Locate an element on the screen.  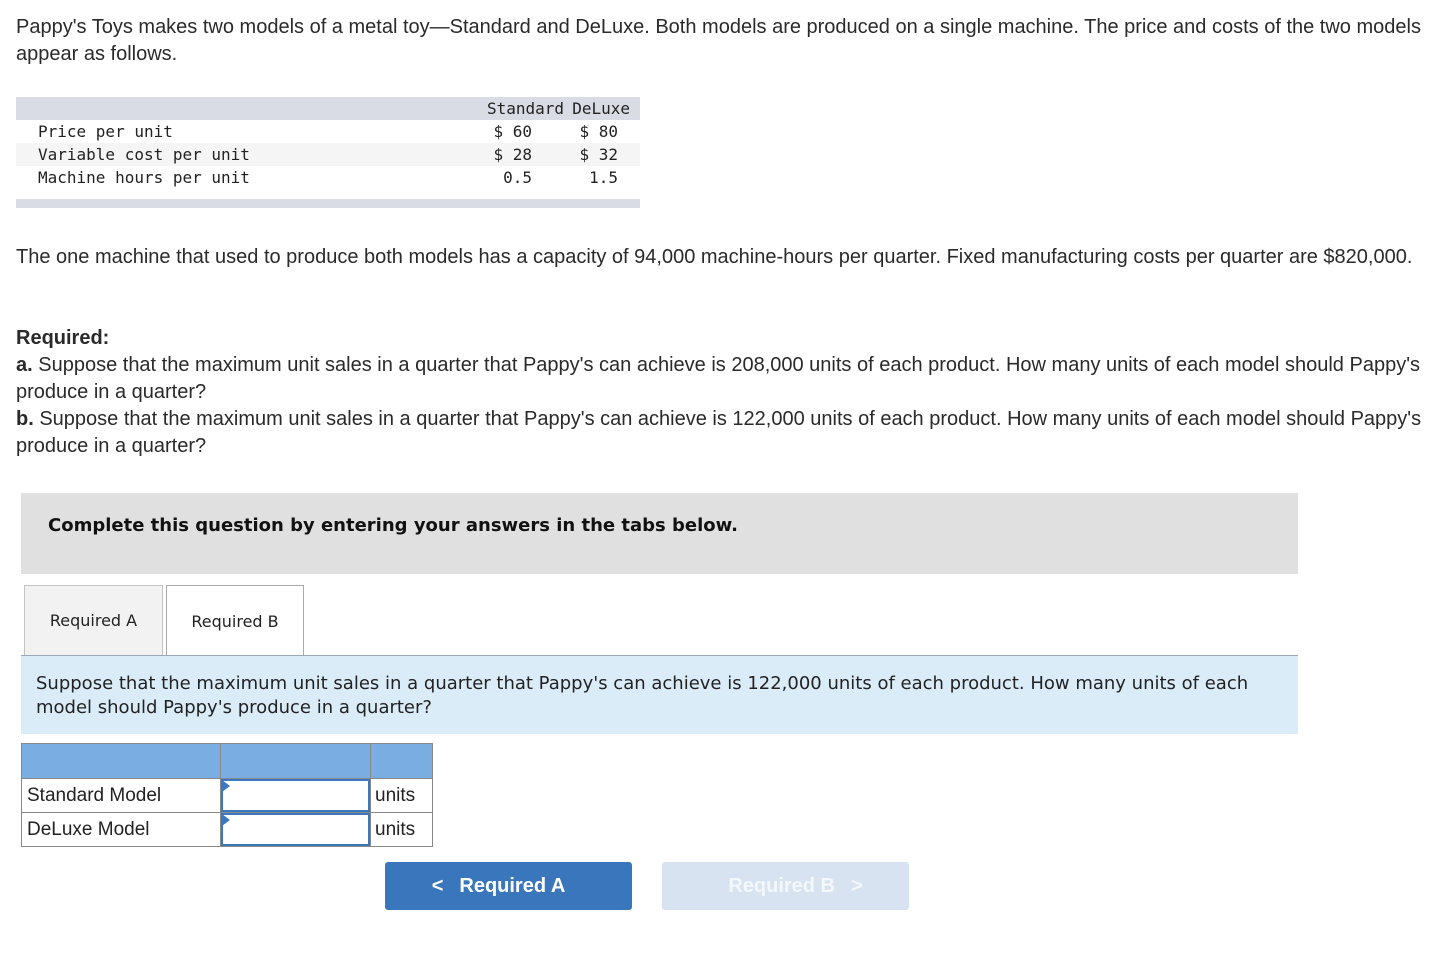
table-footer-bar is located at coordinates (328, 203).